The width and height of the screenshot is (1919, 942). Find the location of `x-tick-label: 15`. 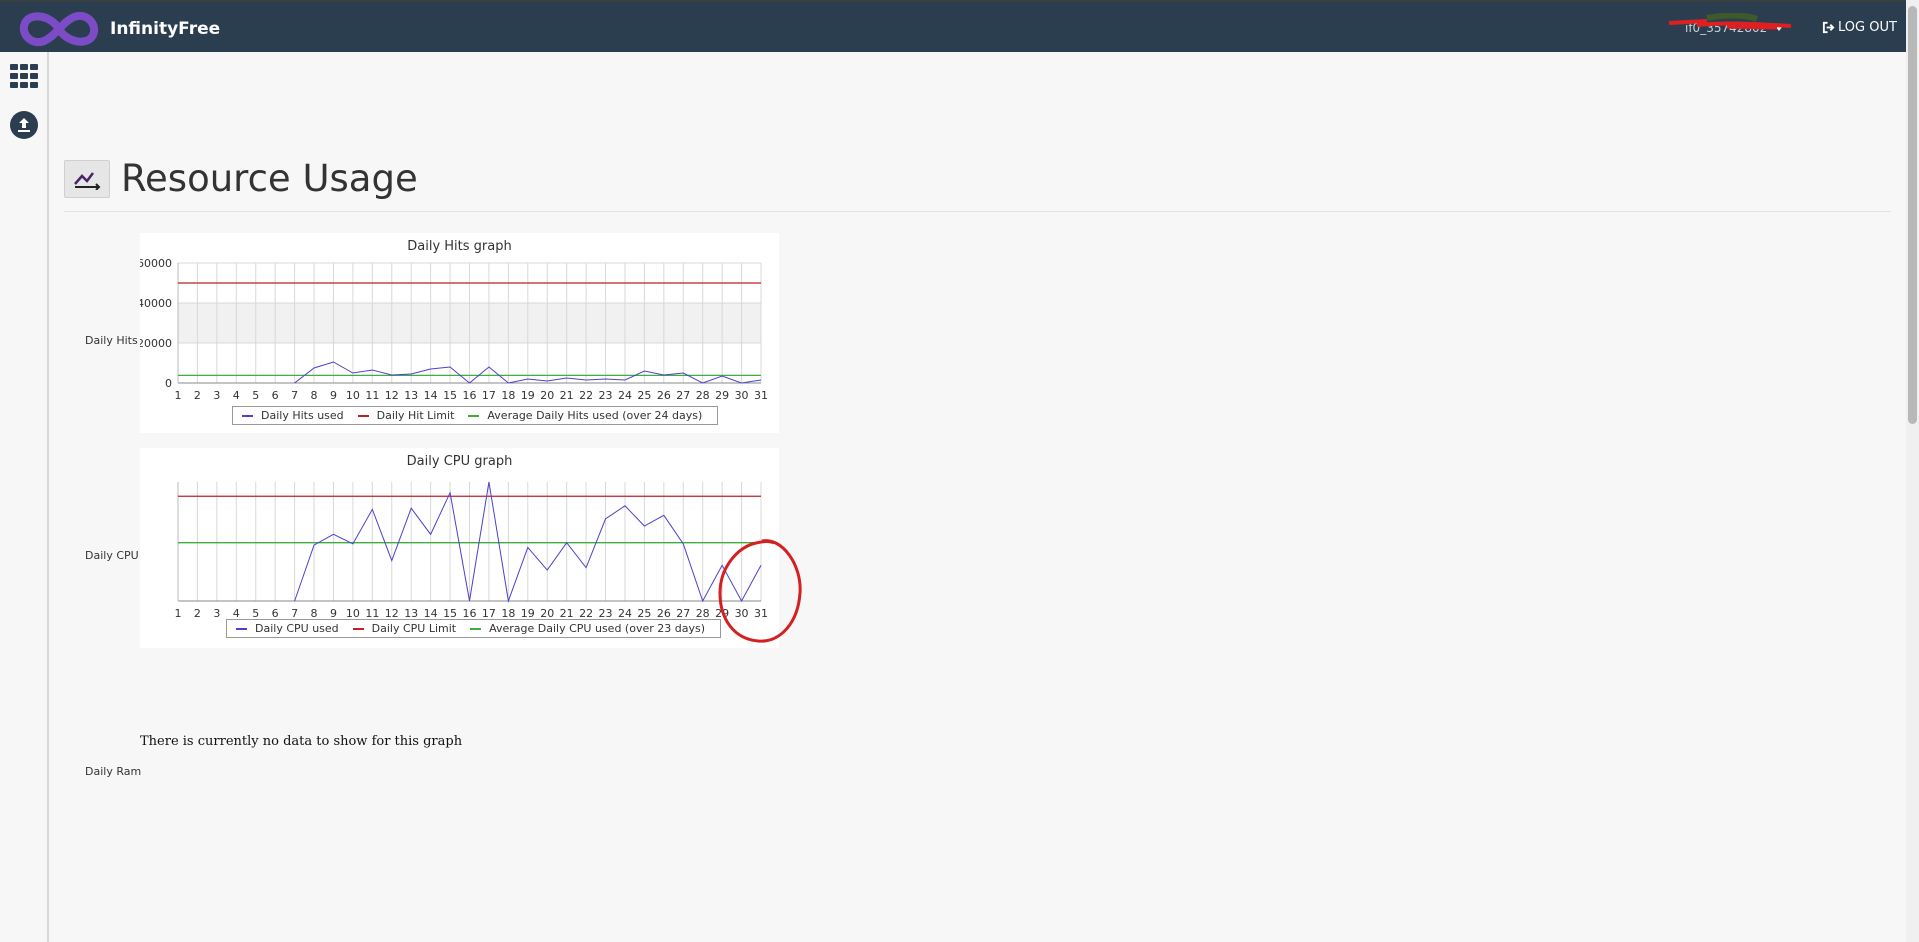

x-tick-label: 15 is located at coordinates (450, 395).